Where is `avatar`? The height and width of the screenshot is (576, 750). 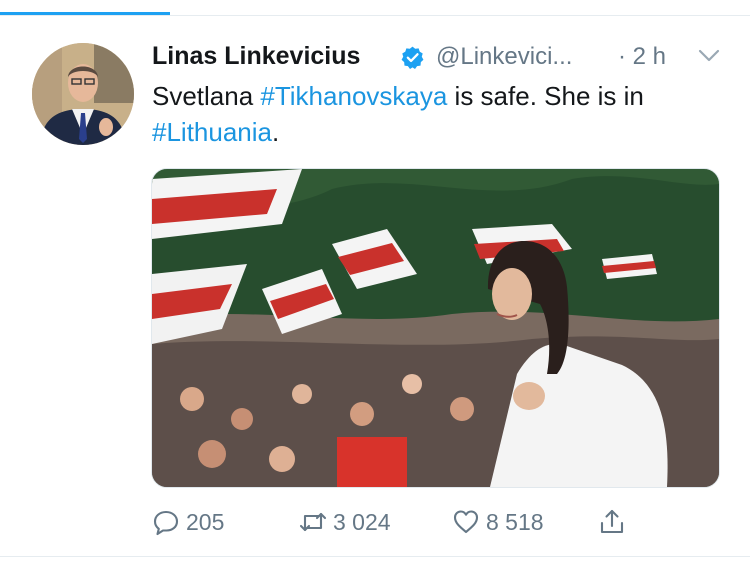
avatar is located at coordinates (83, 94).